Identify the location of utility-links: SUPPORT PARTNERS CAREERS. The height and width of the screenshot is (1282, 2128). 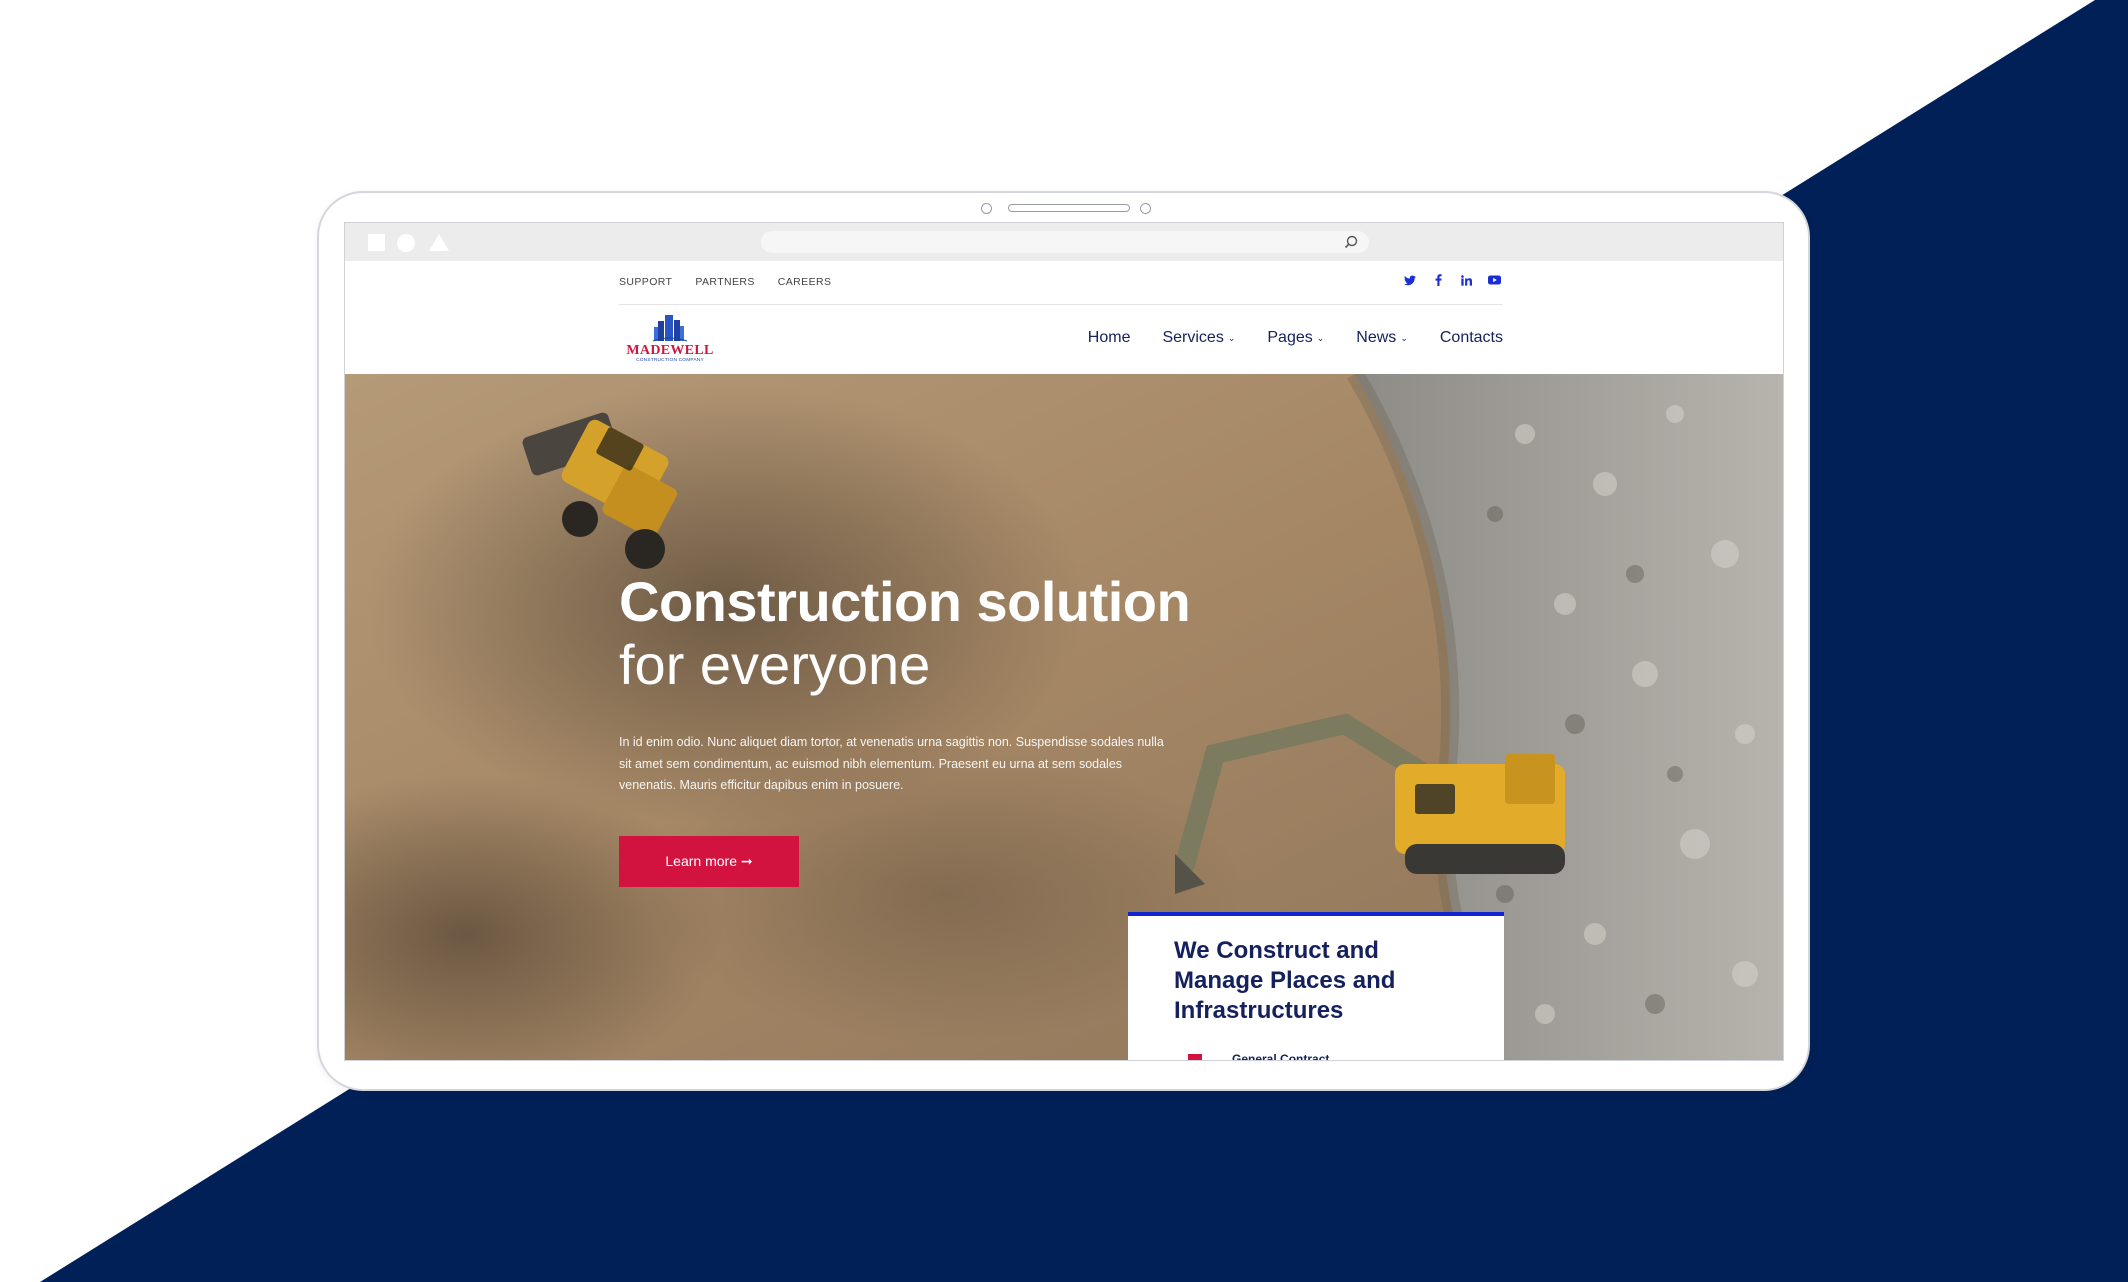
(725, 282).